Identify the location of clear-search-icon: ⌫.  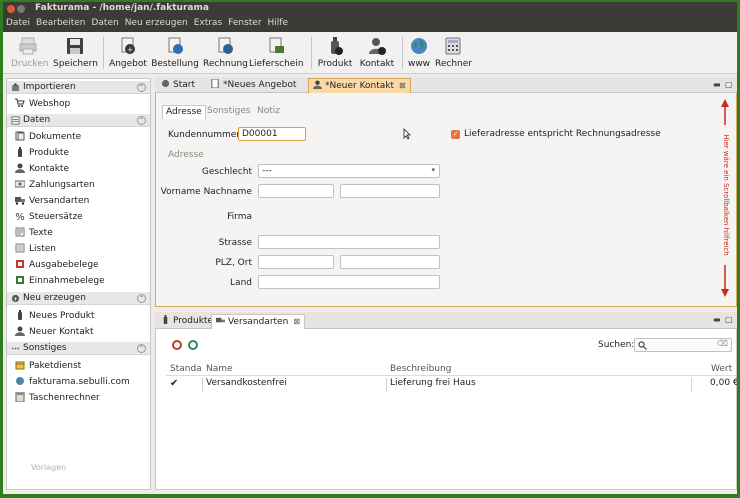
(722, 343).